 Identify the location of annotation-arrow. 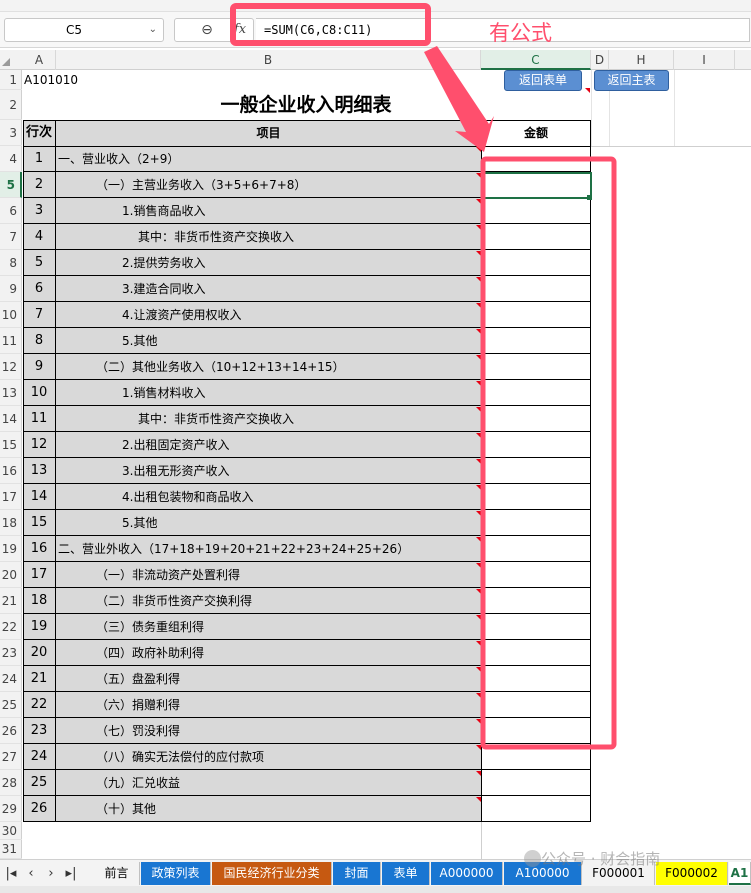
(459, 99).